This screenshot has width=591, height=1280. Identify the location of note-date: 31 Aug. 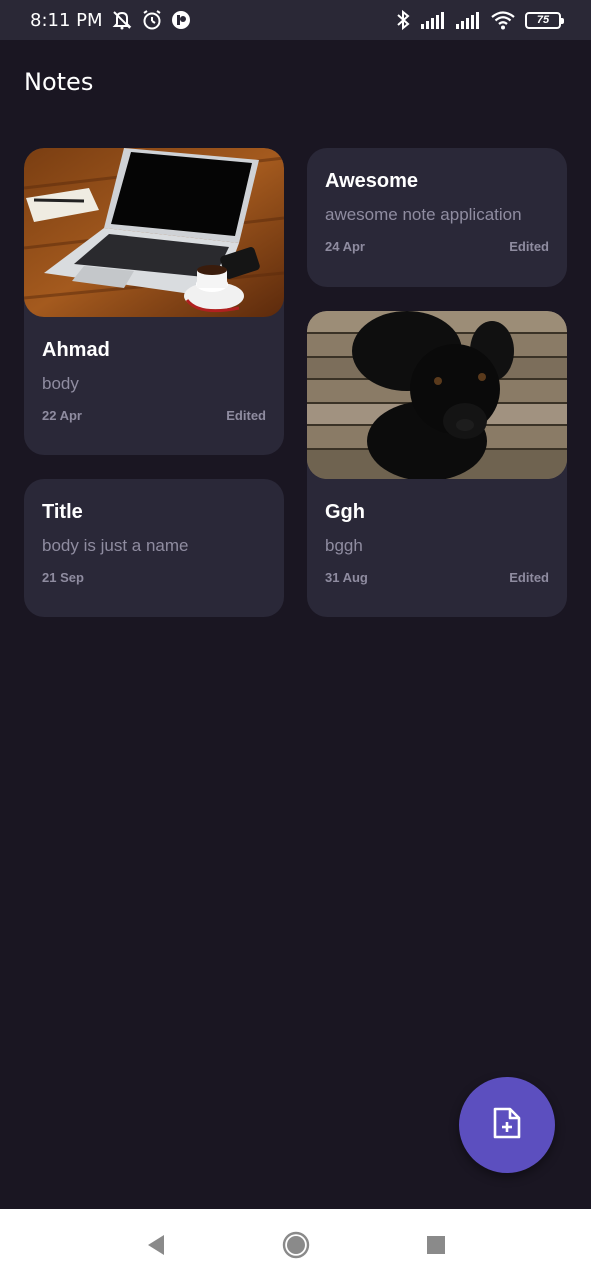
(346, 577).